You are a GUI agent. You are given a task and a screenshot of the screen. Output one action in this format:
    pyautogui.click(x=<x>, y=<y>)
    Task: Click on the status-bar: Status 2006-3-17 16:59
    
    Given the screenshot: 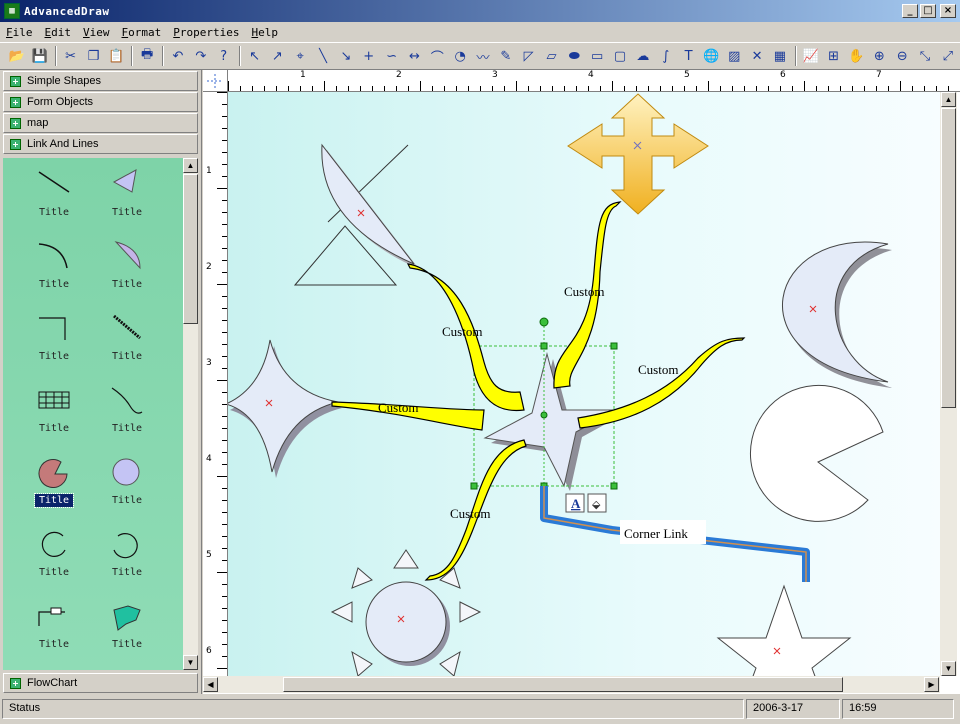 What is the action you would take?
    pyautogui.click(x=480, y=709)
    